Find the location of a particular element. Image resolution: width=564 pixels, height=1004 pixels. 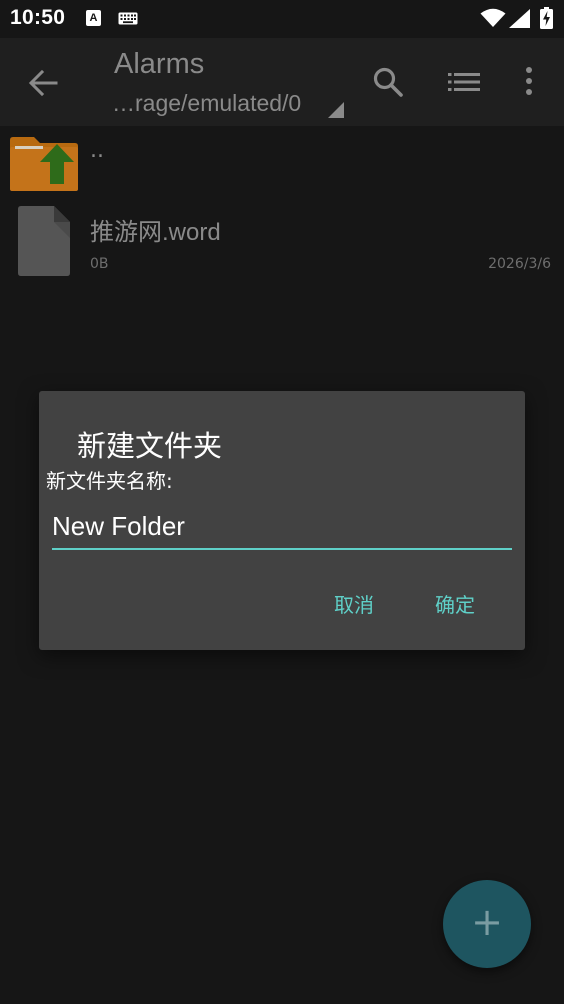

confirm-button: 确定 is located at coordinates (455, 603).